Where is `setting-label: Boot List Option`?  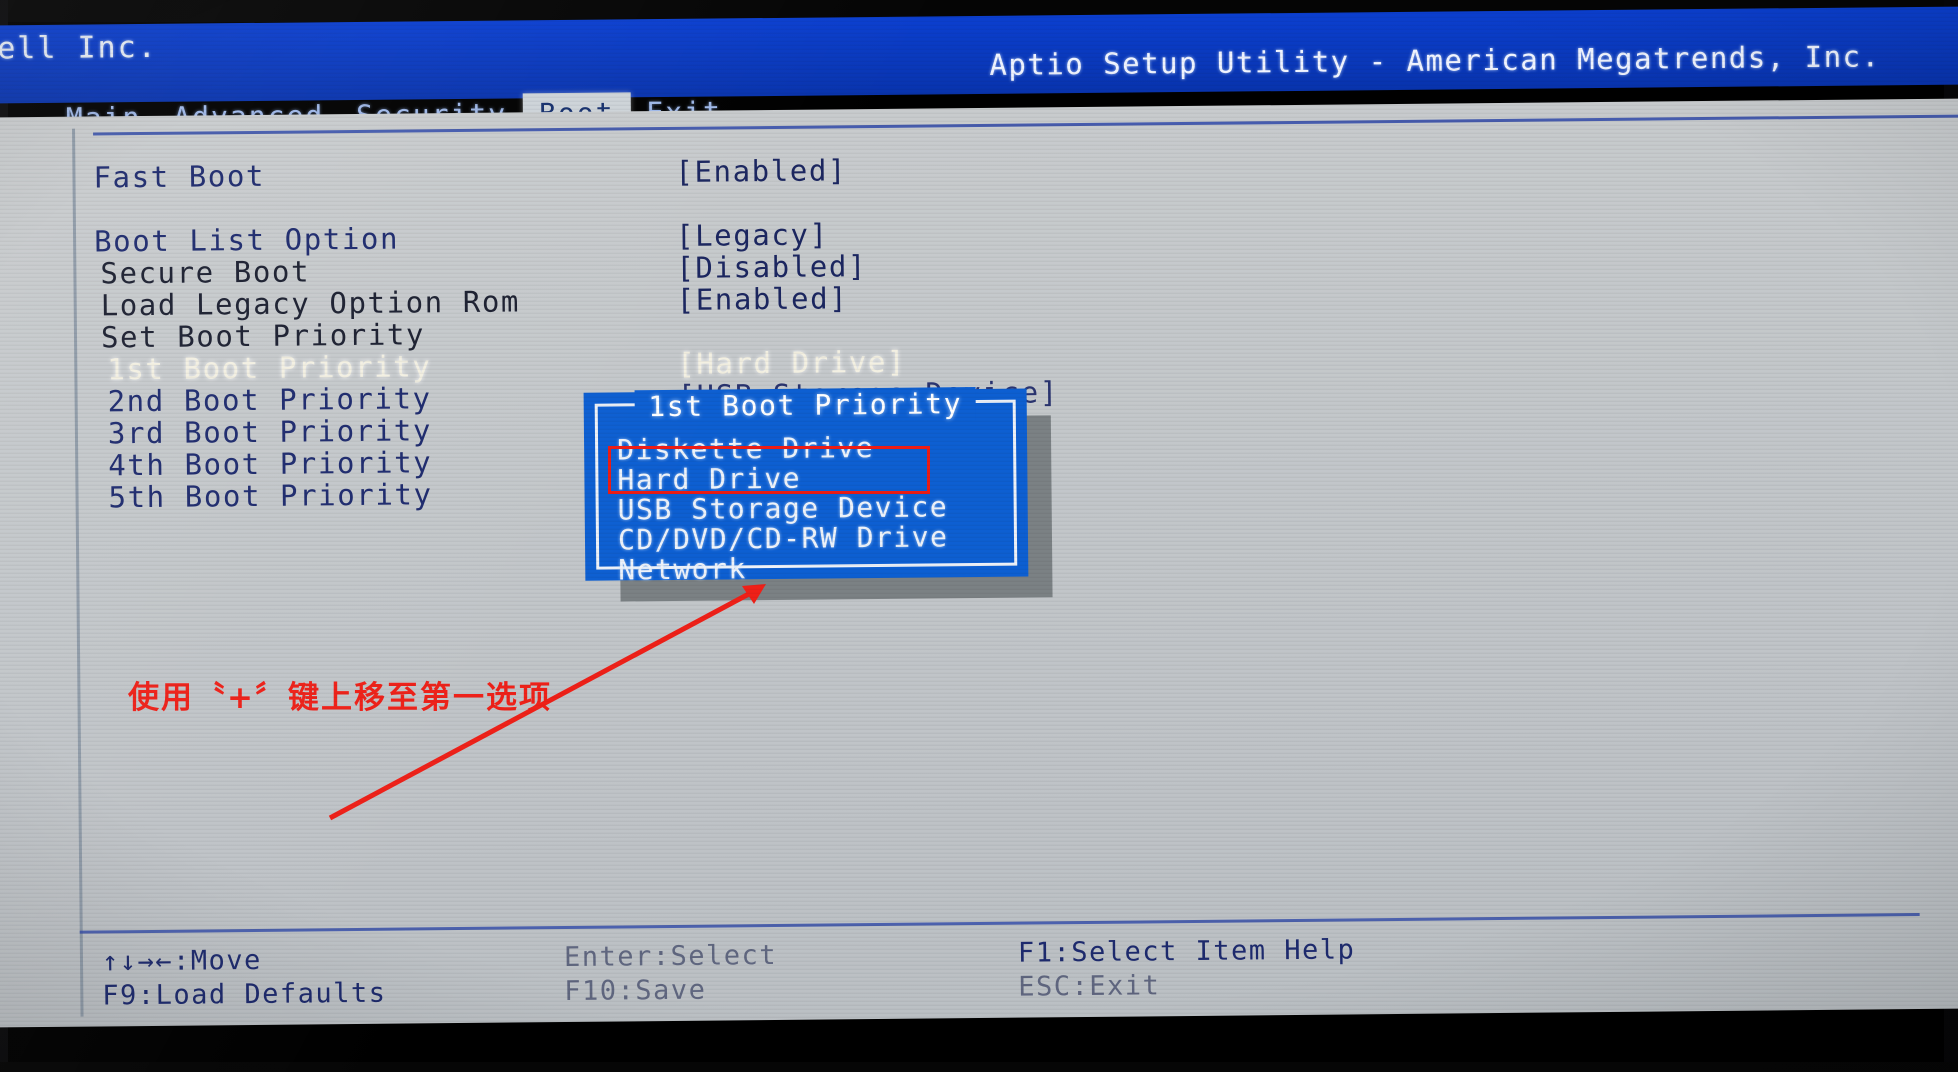
setting-label: Boot List Option is located at coordinates (246, 240).